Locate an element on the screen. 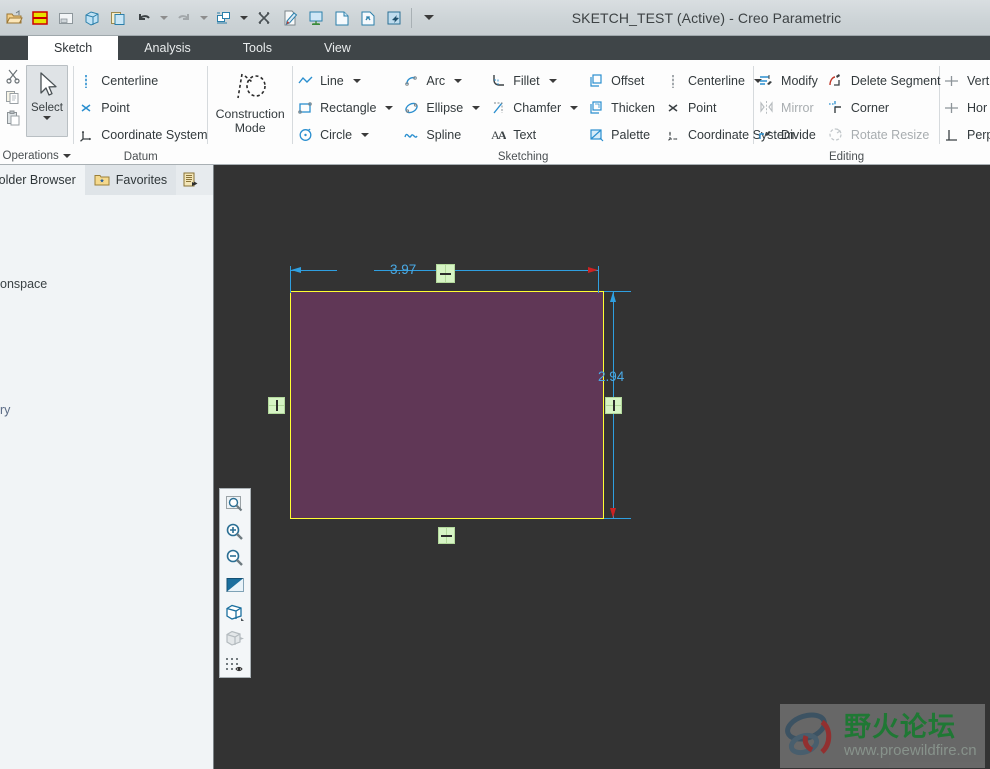 This screenshot has width=990, height=769. shaded-model-icon is located at coordinates (92, 18).